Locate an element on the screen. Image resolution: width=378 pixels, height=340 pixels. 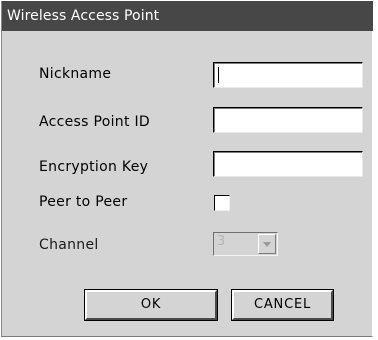
access-point-id-input is located at coordinates (288, 120).